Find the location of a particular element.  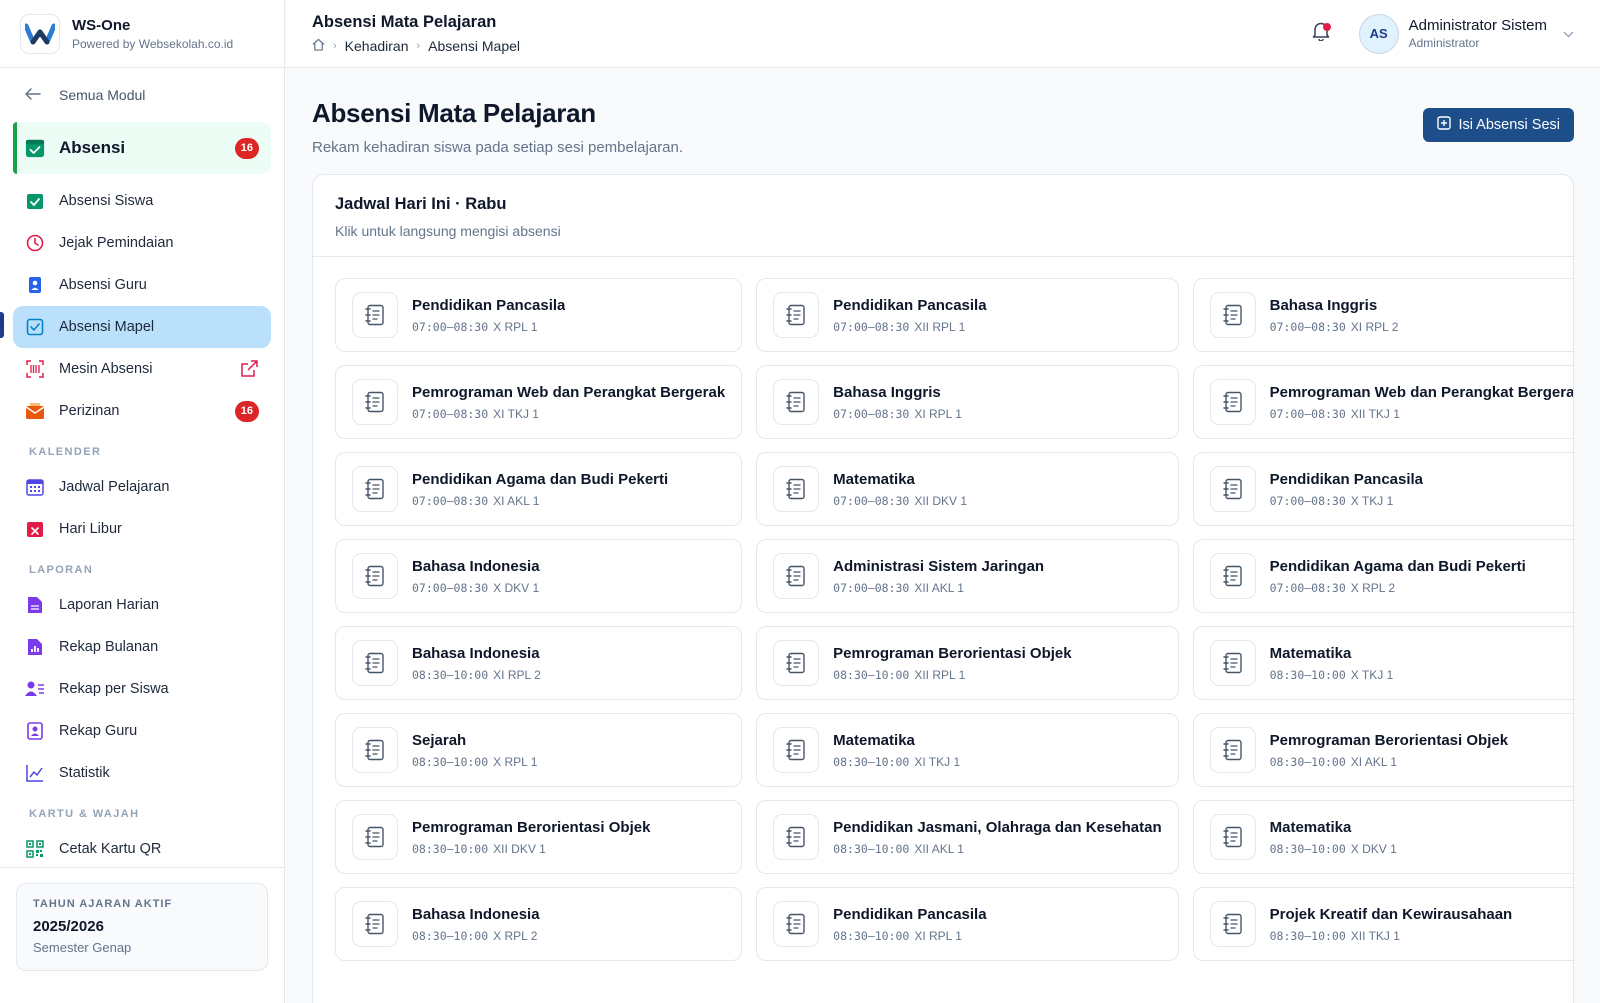

session-card: Bahasa Inggris 07:00–08:30 XI RPL 1 is located at coordinates (967, 402).